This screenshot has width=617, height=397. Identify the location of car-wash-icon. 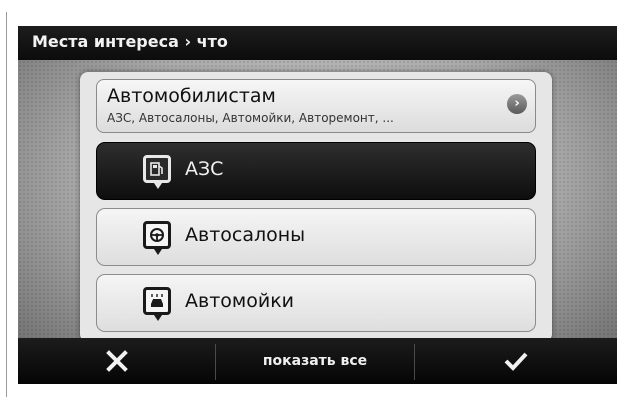
(157, 304).